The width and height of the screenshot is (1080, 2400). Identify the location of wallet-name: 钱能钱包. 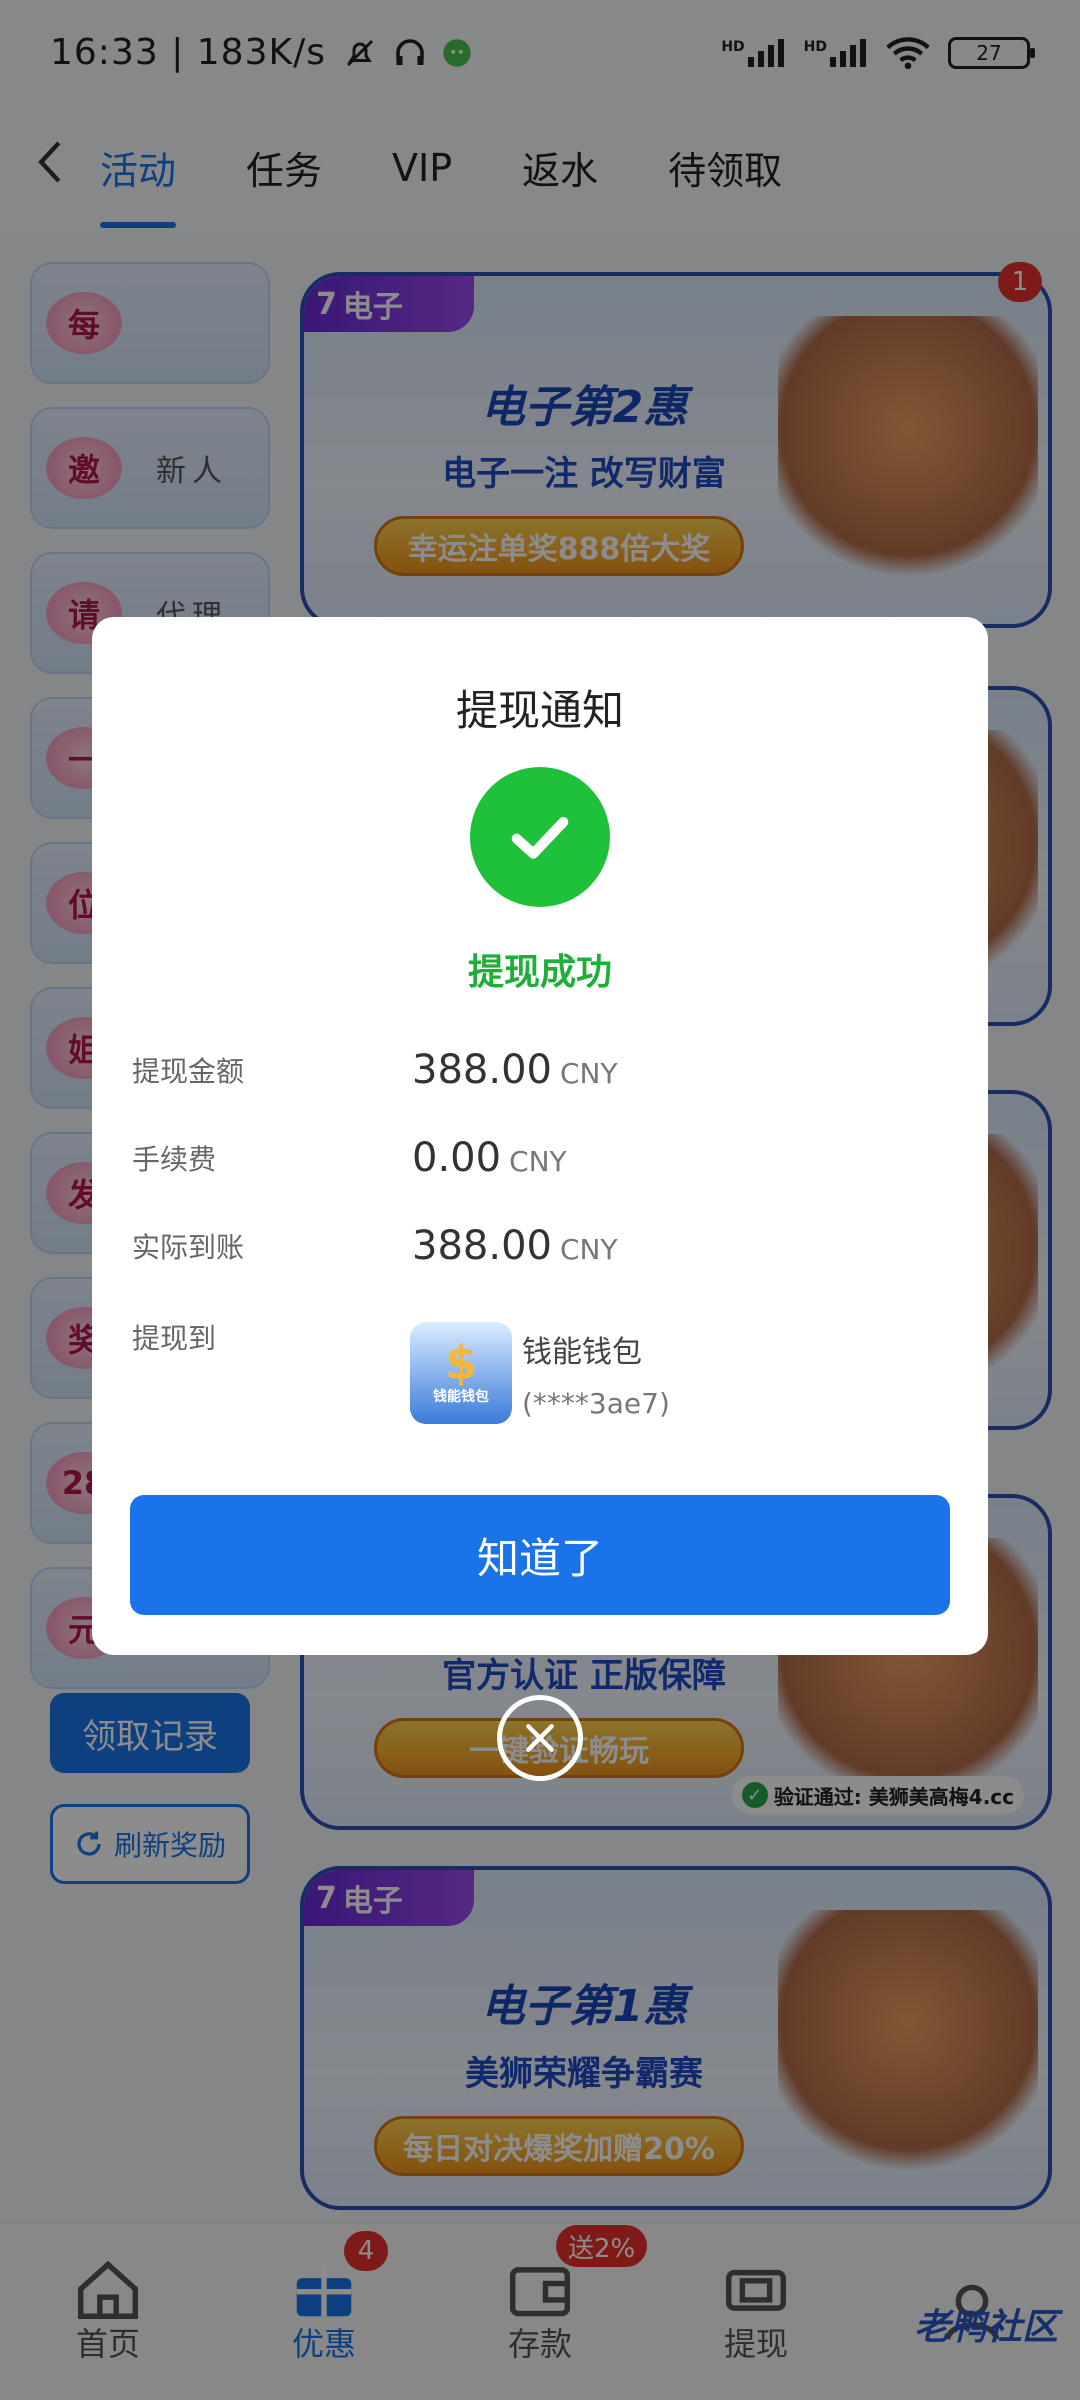
(582, 1352).